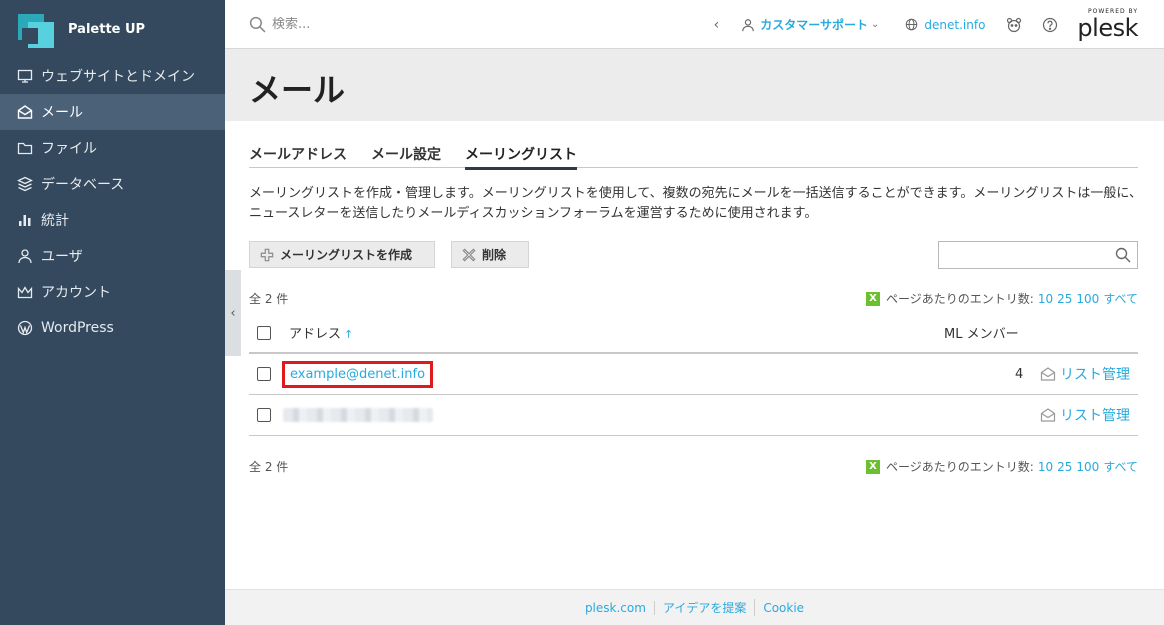 The height and width of the screenshot is (625, 1164). Describe the element at coordinates (62, 257) in the screenshot. I see `sidebar-item-label: ユーザ` at that location.